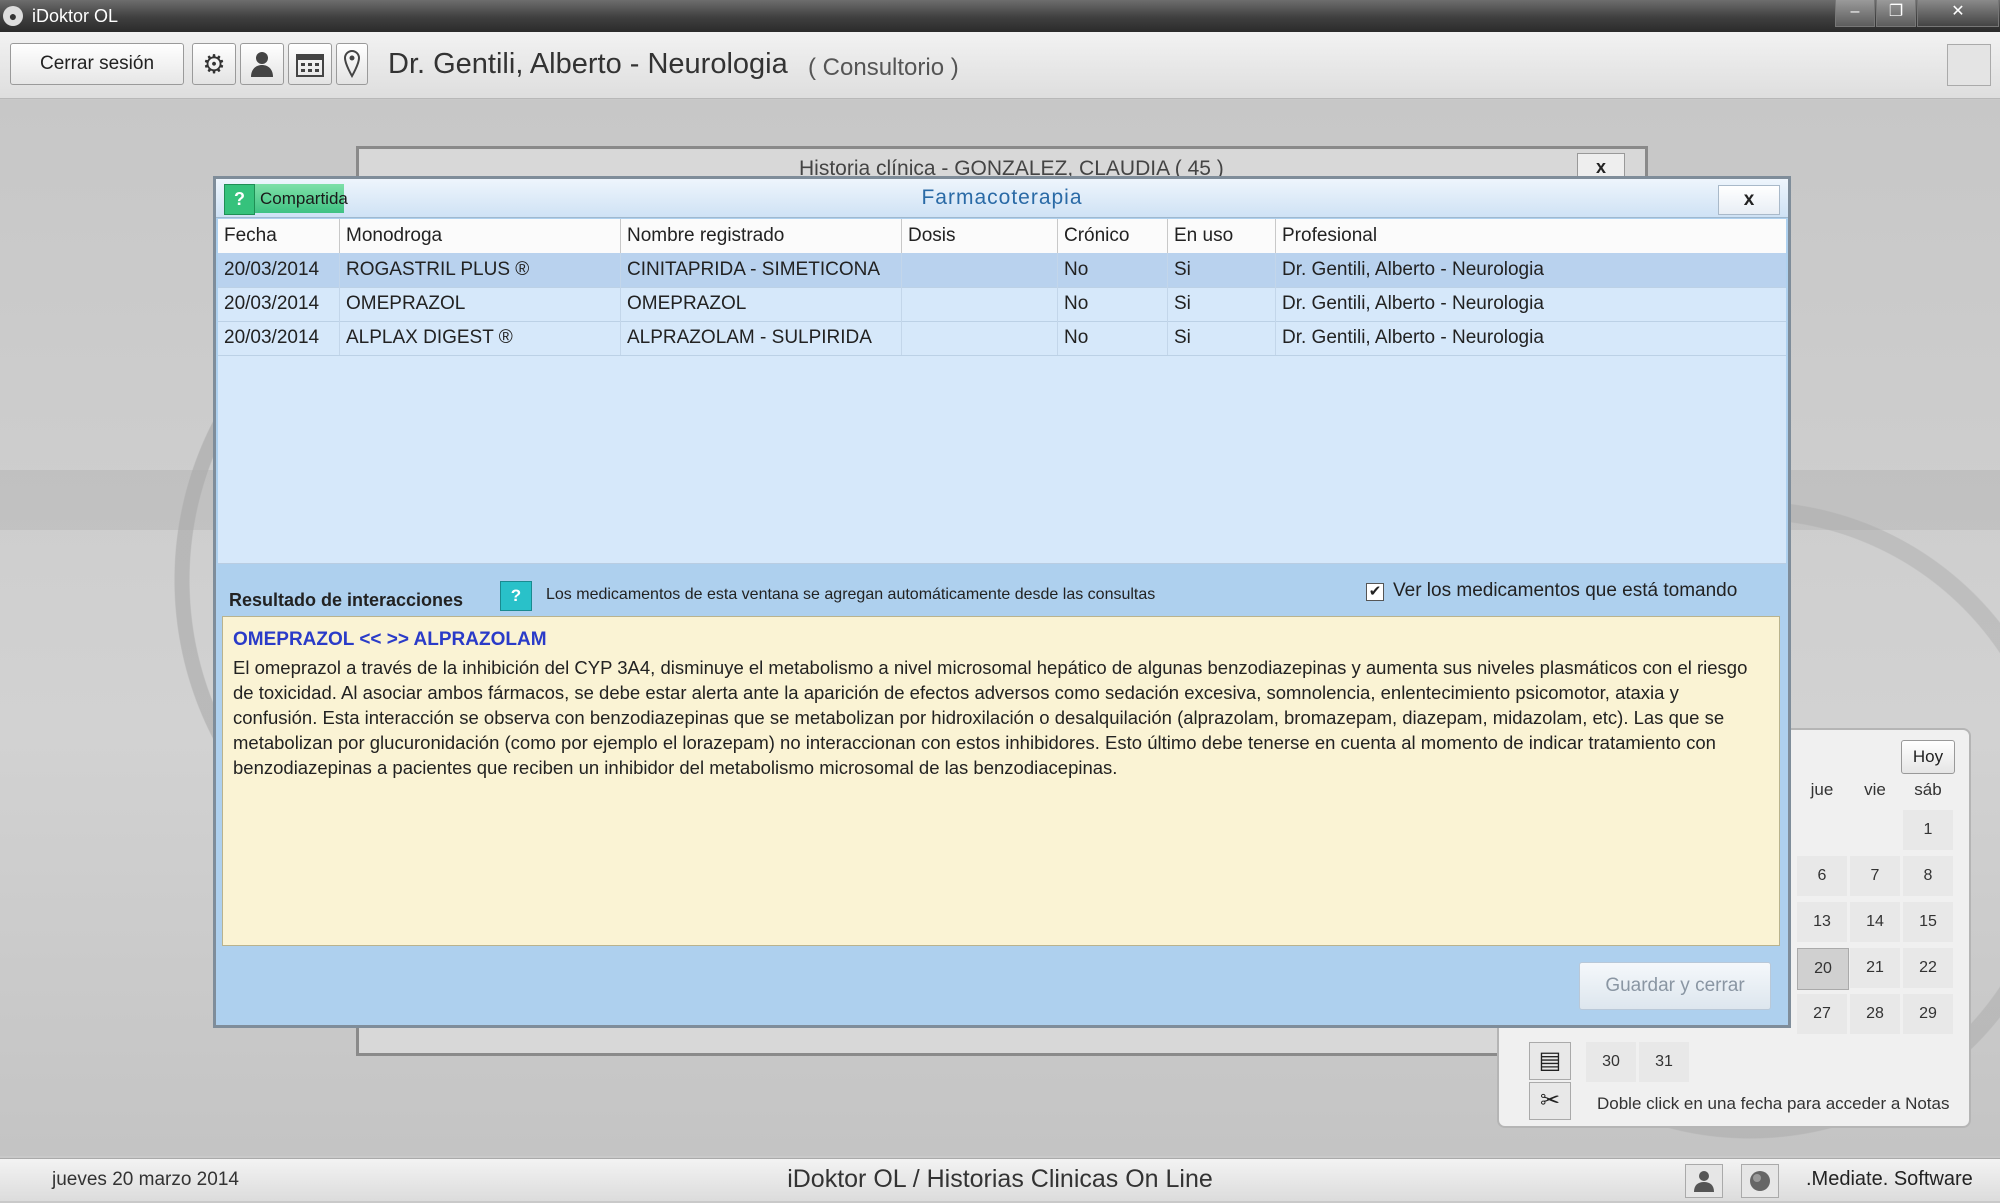  What do you see at coordinates (1760, 1181) in the screenshot?
I see `globe-icon` at bounding box center [1760, 1181].